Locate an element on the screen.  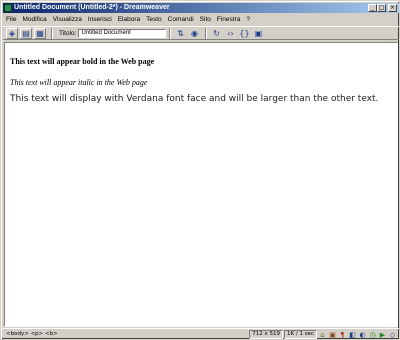
code-inspector-icon: ◇ is located at coordinates (392, 334).